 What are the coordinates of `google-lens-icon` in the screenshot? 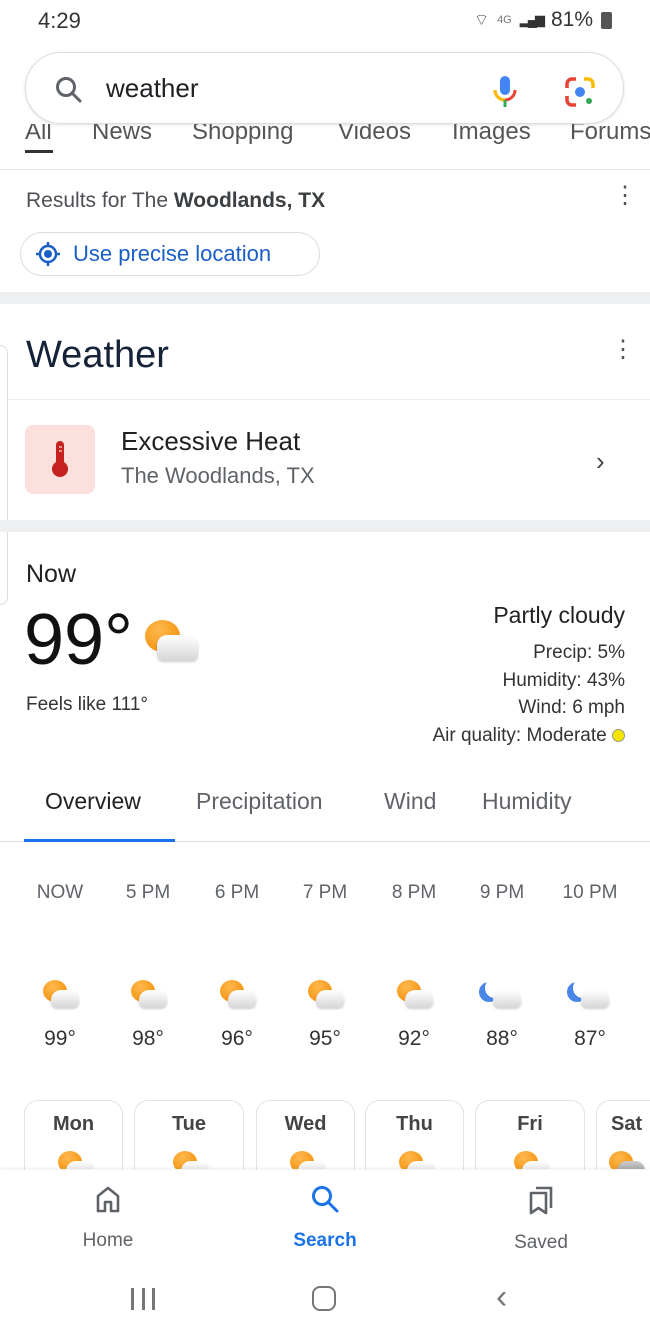 It's located at (580, 92).